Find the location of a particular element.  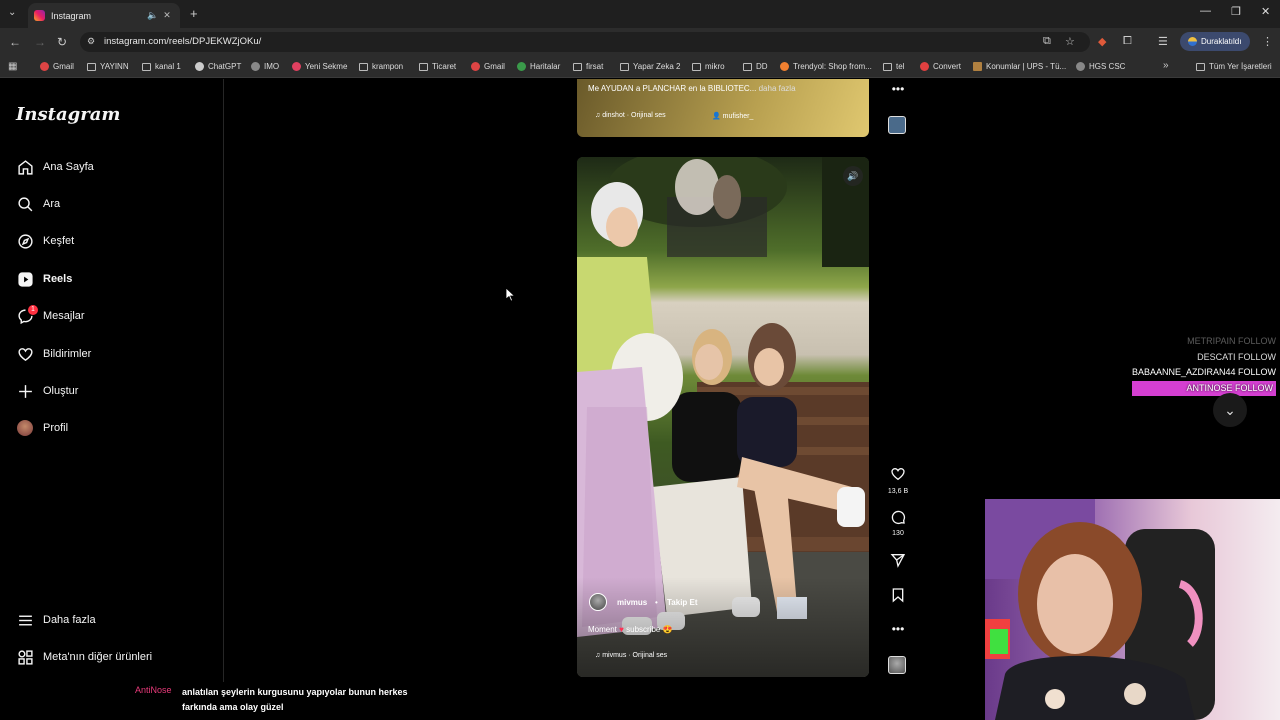

save-bookmark-icon is located at coordinates (898, 597).